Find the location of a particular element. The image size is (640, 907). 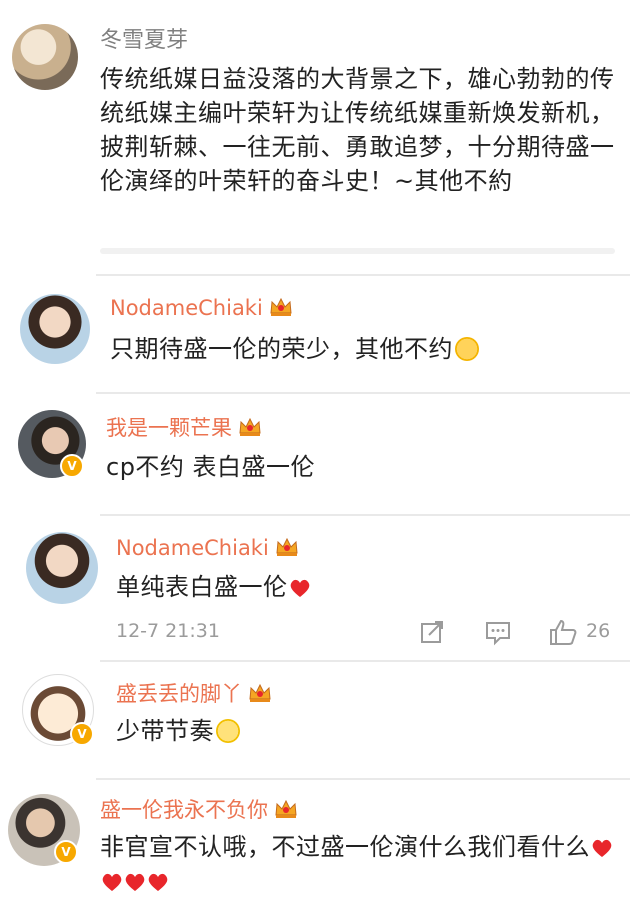

comment-3: V 我是一颗芒果 cp不约 表白盛一伦 is located at coordinates (320, 455).